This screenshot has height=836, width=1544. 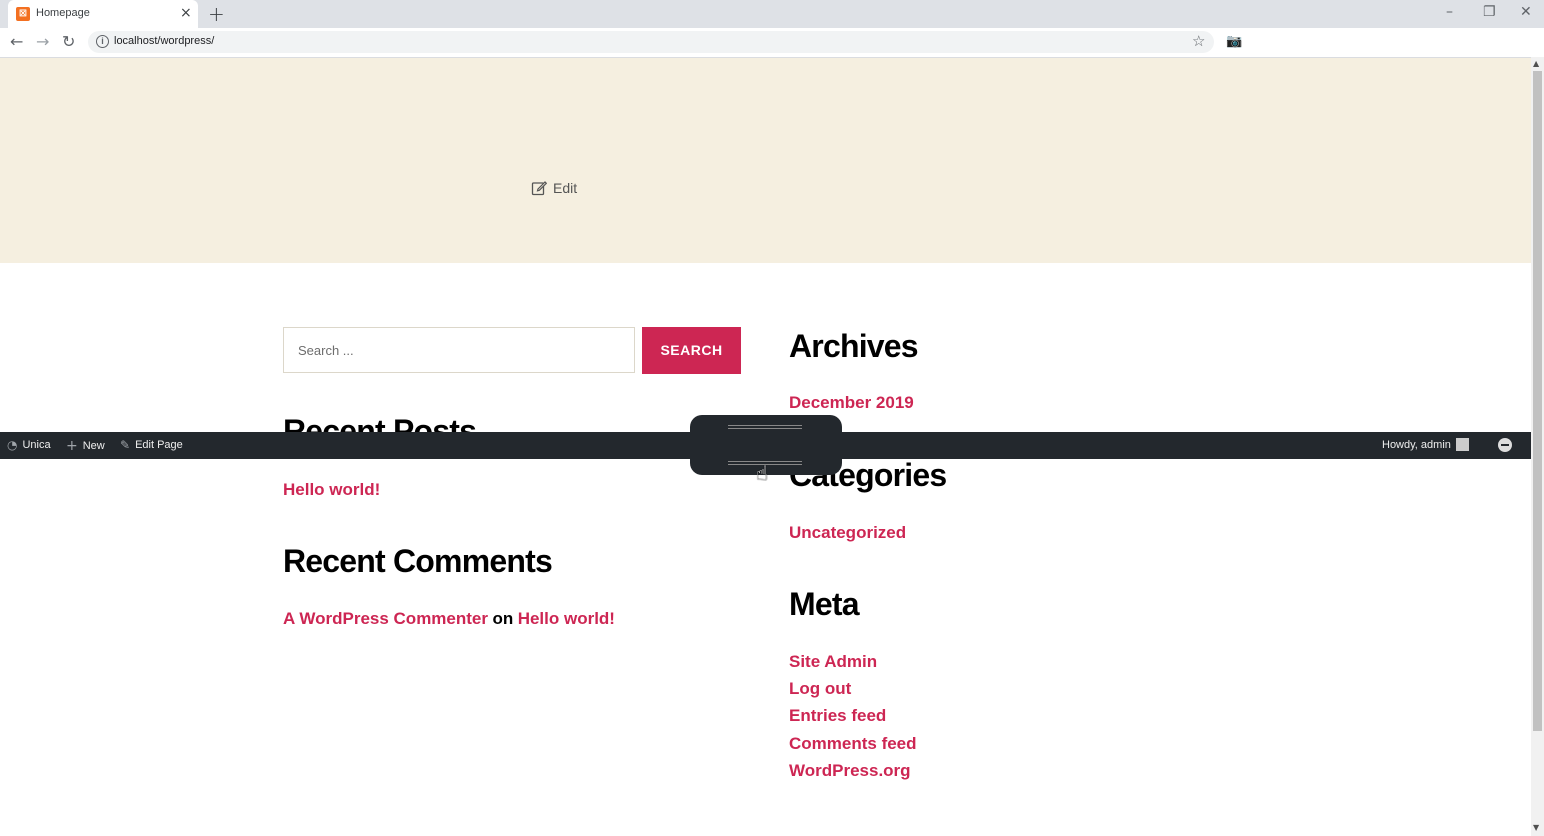 What do you see at coordinates (565, 188) in the screenshot?
I see `edit-label: Edit` at bounding box center [565, 188].